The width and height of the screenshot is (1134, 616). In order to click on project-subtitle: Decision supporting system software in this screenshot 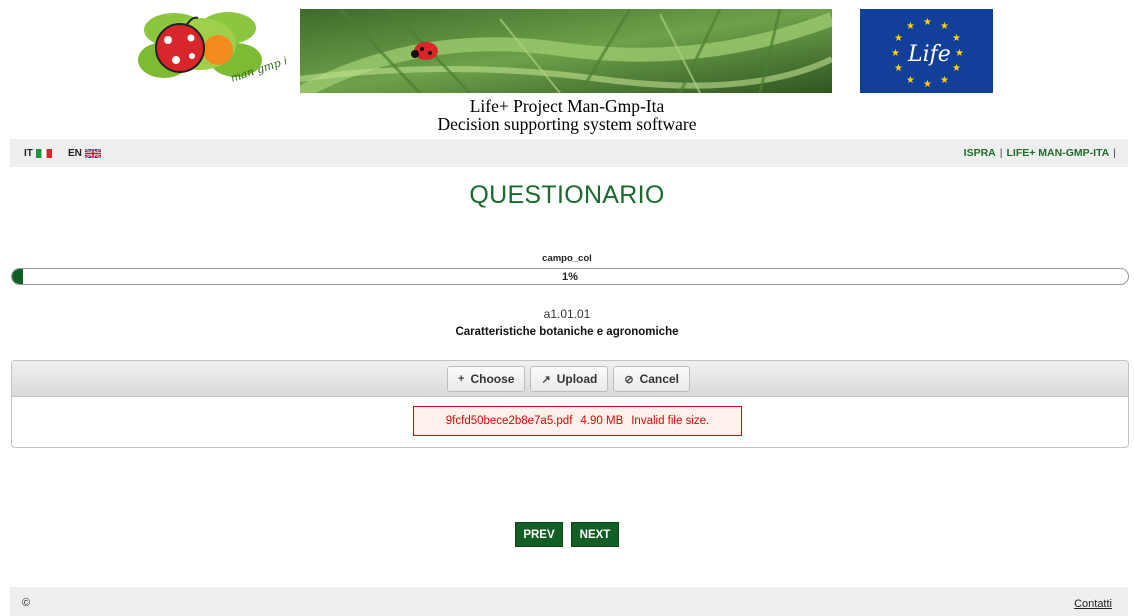, I will do `click(567, 124)`.